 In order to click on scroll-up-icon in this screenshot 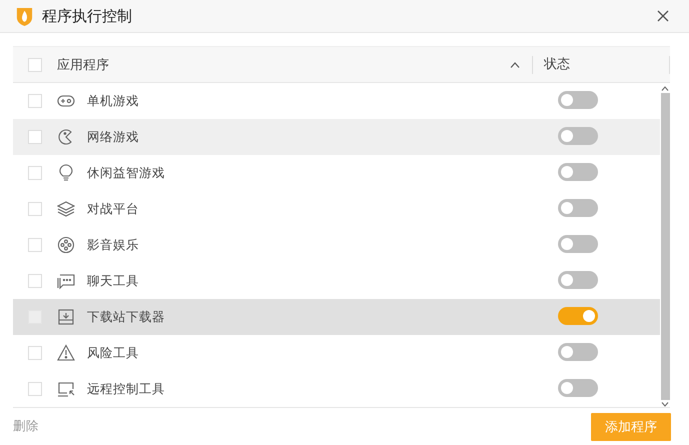, I will do `click(665, 88)`.